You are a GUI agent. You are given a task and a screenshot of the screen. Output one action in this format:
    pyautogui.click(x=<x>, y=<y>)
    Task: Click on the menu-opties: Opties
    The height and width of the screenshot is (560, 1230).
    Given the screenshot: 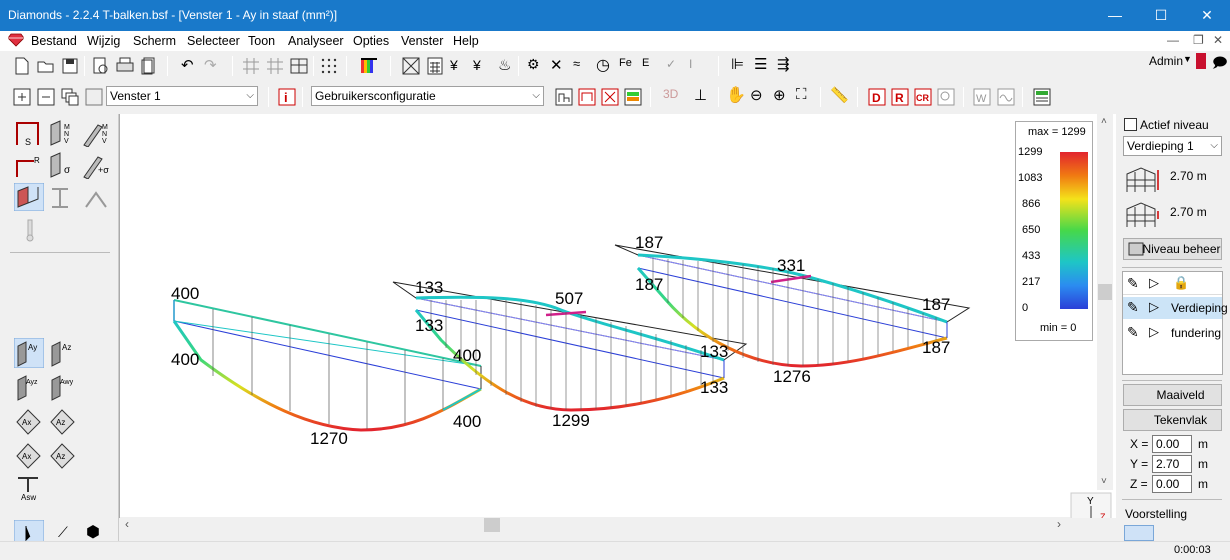 What is the action you would take?
    pyautogui.click(x=371, y=41)
    